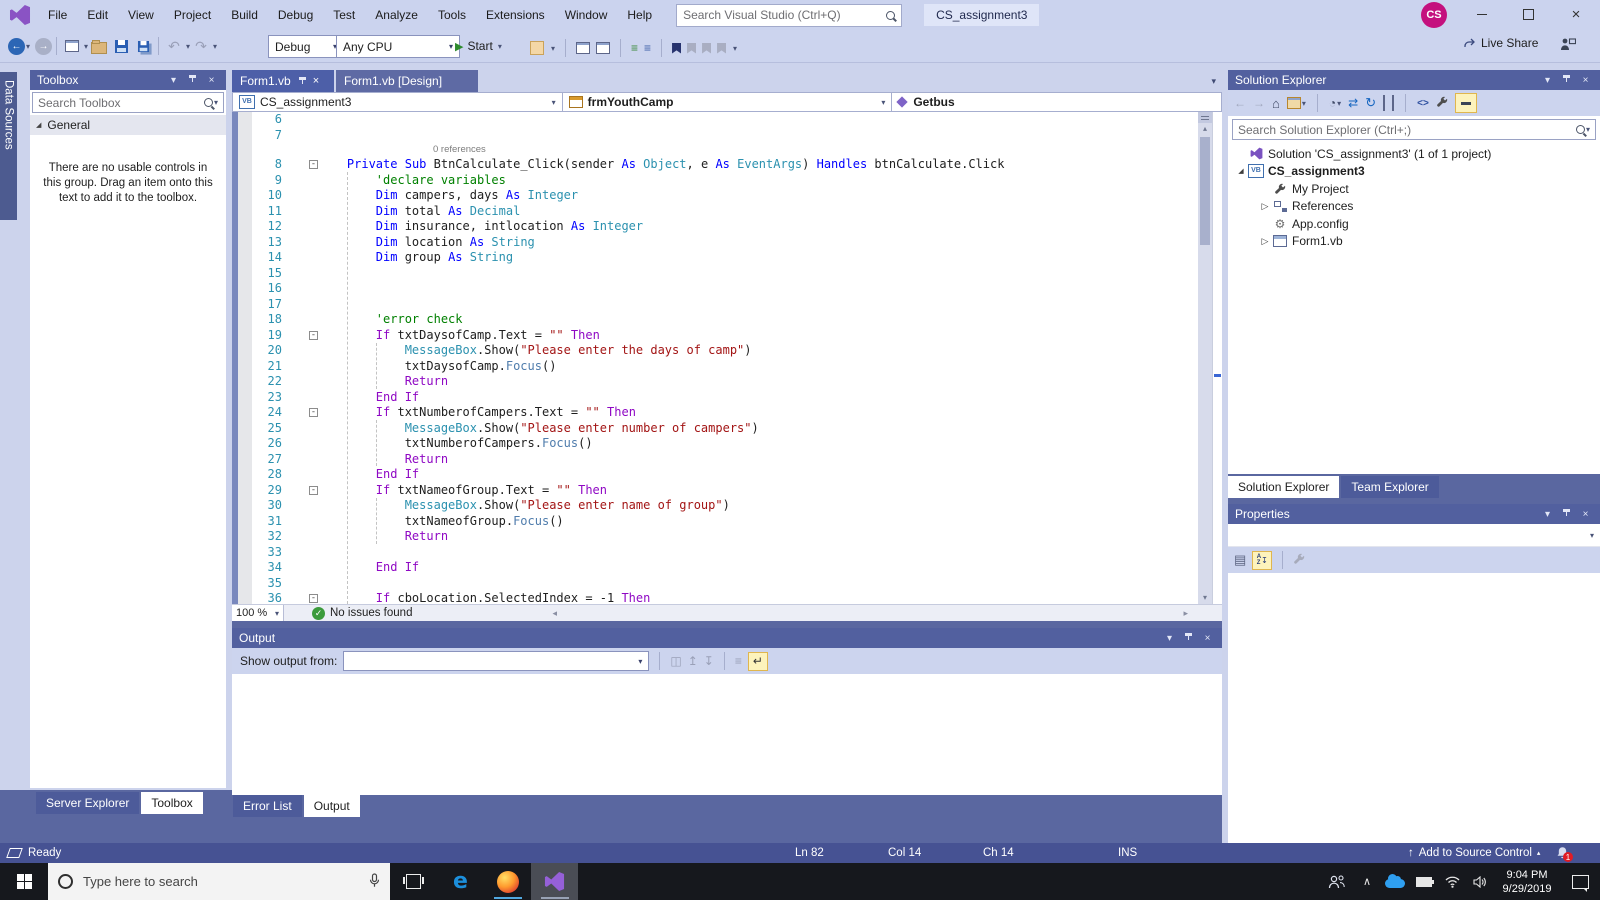  Describe the element at coordinates (1414, 514) in the screenshot. I see `properties-header: Properties ▾ ×` at that location.